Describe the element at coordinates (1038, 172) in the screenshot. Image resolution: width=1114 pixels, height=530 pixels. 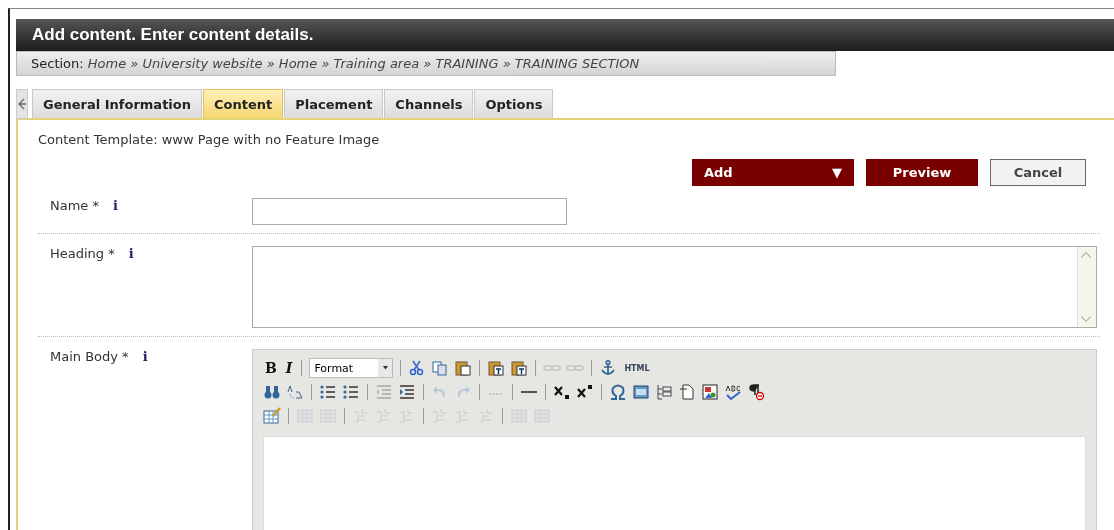
I see `cancel-button: Cancel` at that location.